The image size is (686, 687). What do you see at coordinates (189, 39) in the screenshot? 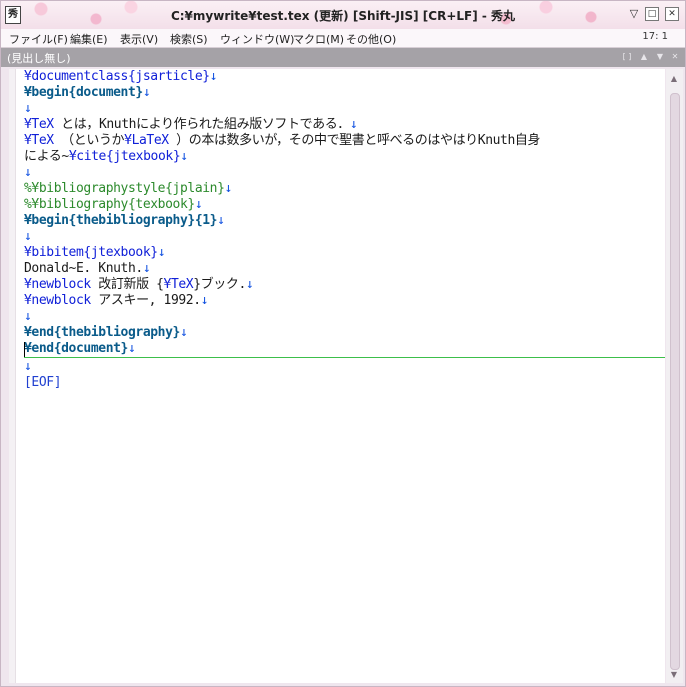
I see `menu-search: 検索(S)` at bounding box center [189, 39].